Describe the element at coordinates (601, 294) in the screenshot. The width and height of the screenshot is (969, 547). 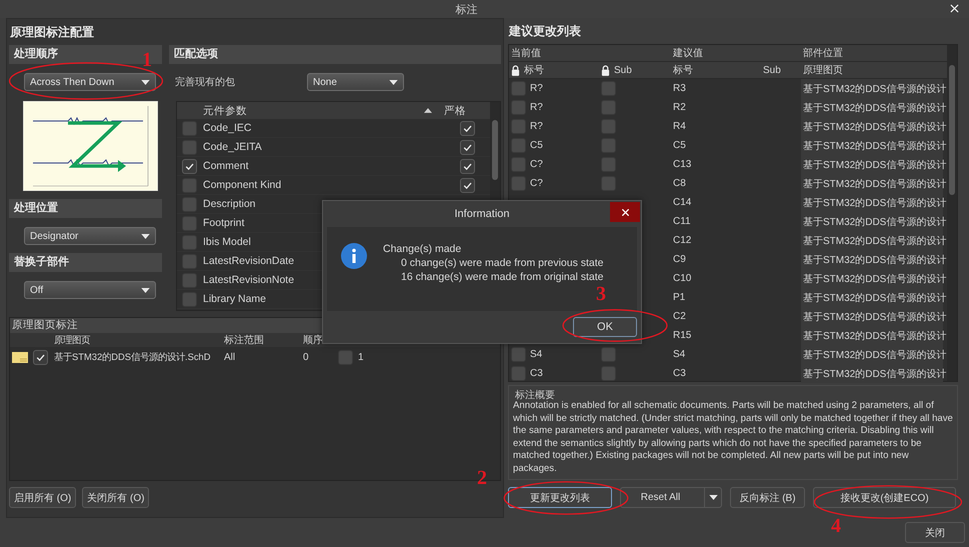
I see `annotation-number: 3` at that location.